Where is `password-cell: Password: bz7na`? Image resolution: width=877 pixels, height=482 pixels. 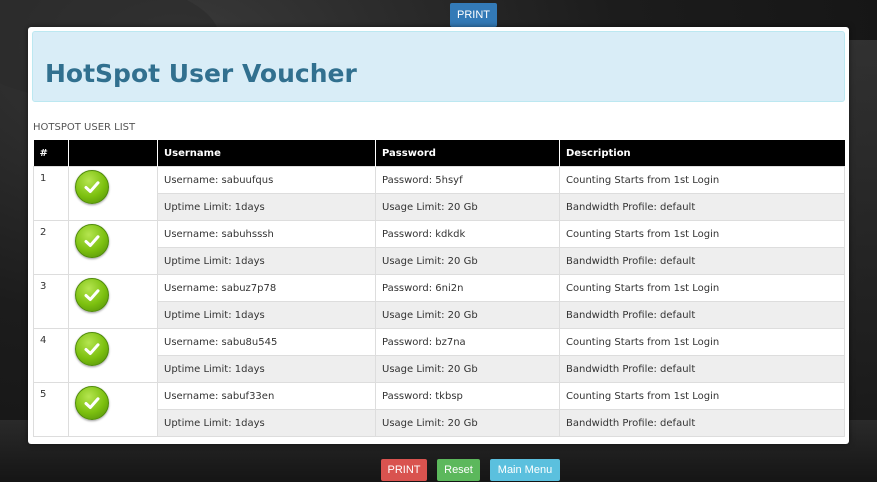
password-cell: Password: bz7na is located at coordinates (467, 342).